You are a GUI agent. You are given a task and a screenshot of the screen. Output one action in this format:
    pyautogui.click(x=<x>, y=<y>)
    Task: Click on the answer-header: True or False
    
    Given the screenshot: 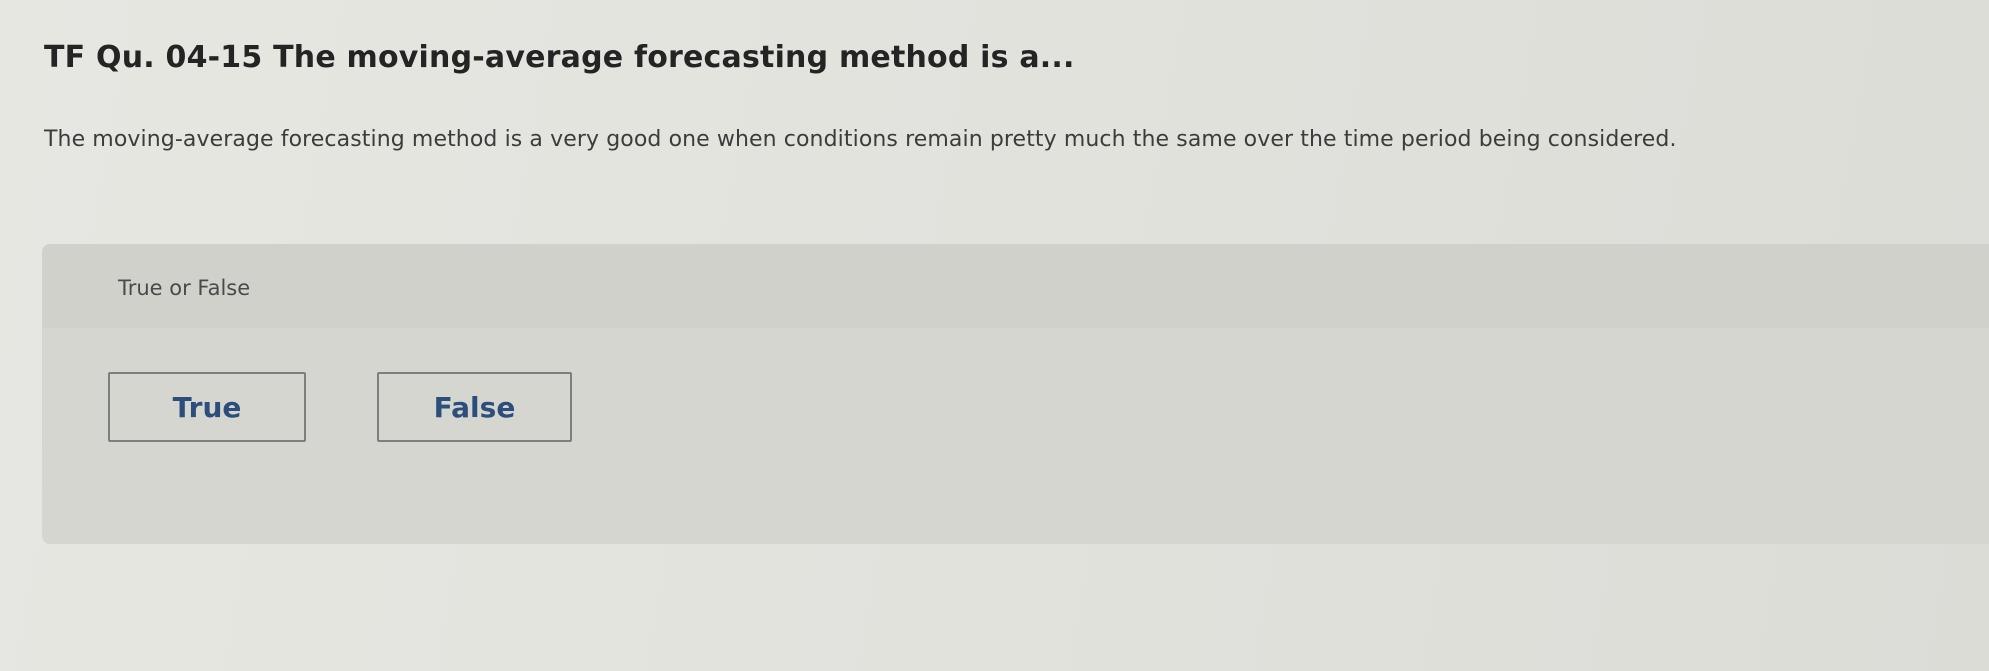 What is the action you would take?
    pyautogui.click(x=1015, y=286)
    